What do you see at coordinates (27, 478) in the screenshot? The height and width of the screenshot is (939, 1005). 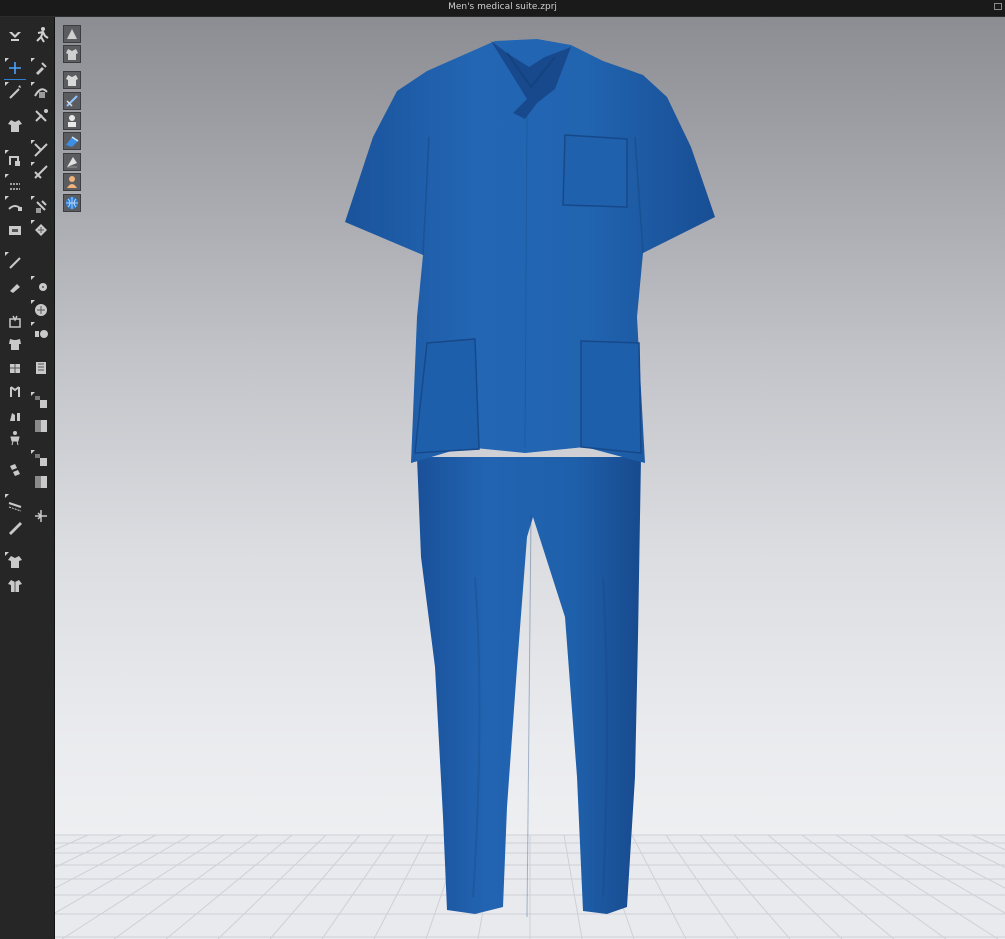 I see `left-toolbar` at bounding box center [27, 478].